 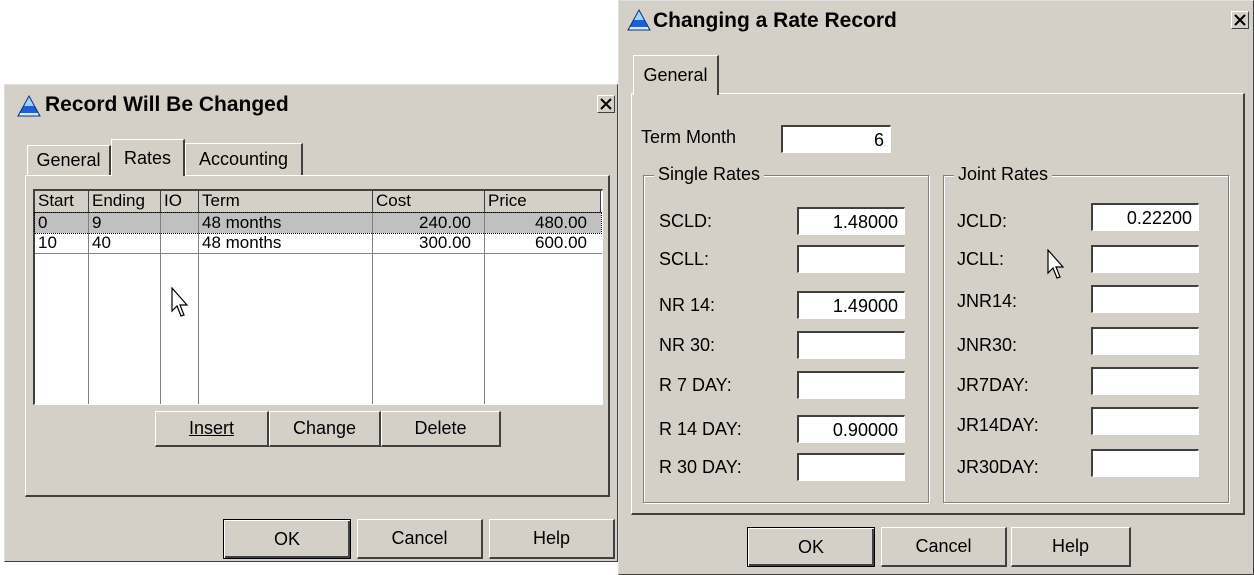 I want to click on nr30-label: NR 30:, so click(x=687, y=345).